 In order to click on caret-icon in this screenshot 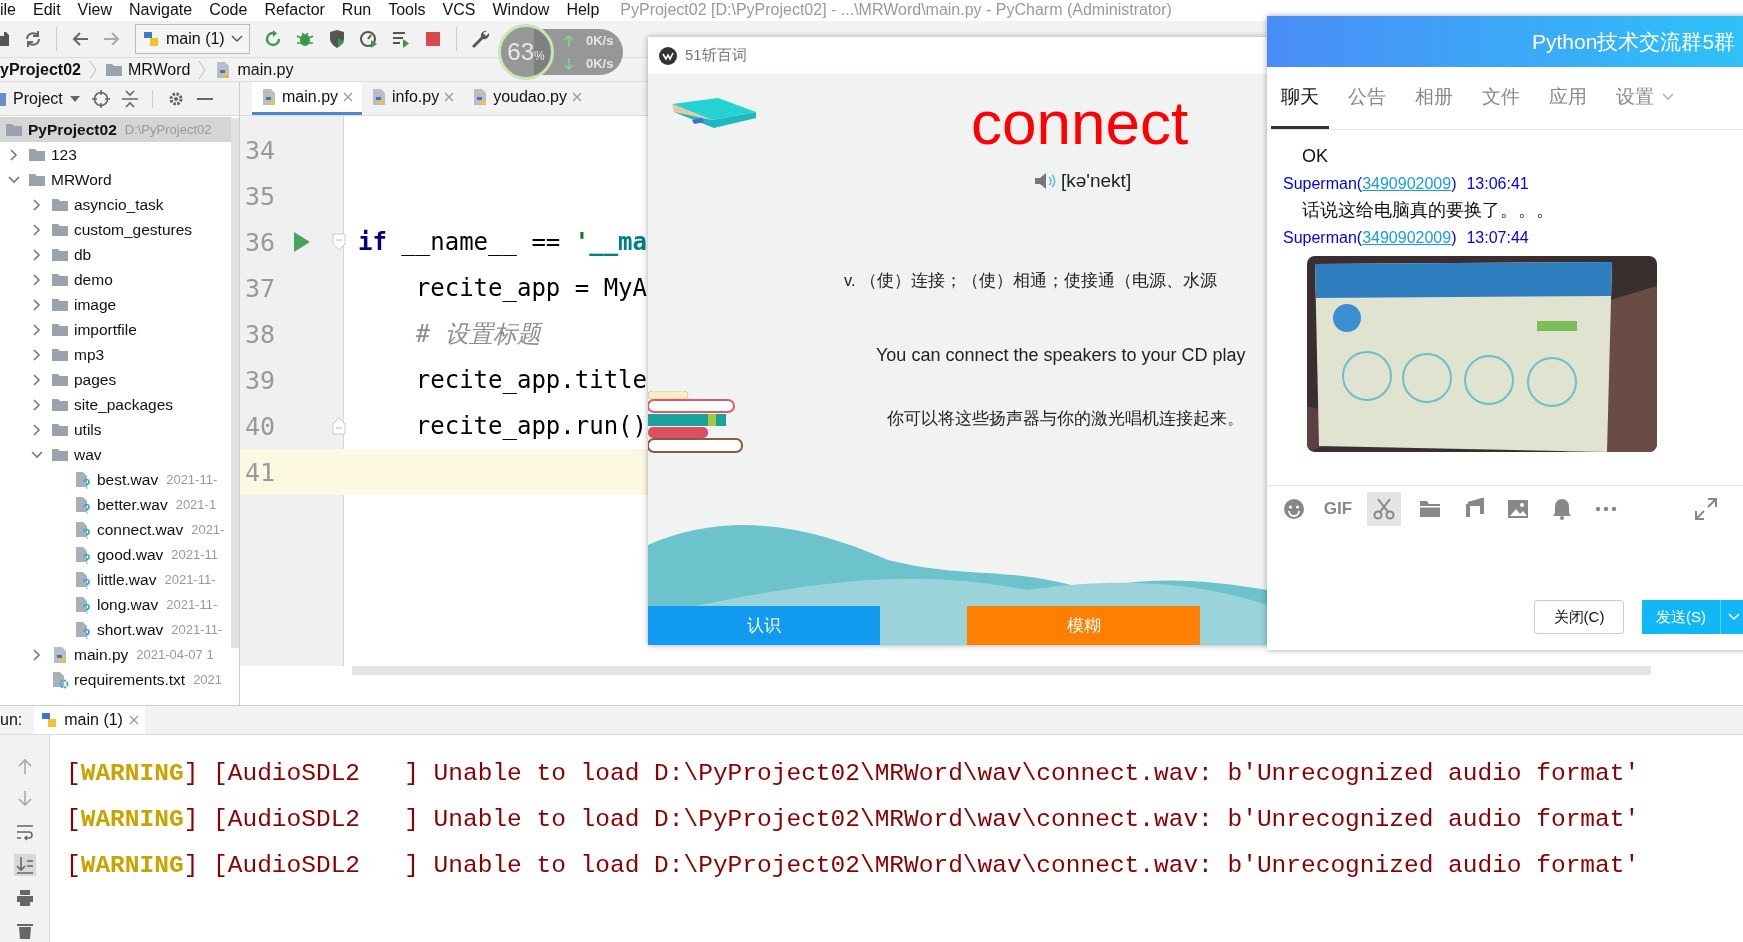, I will do `click(236, 39)`.